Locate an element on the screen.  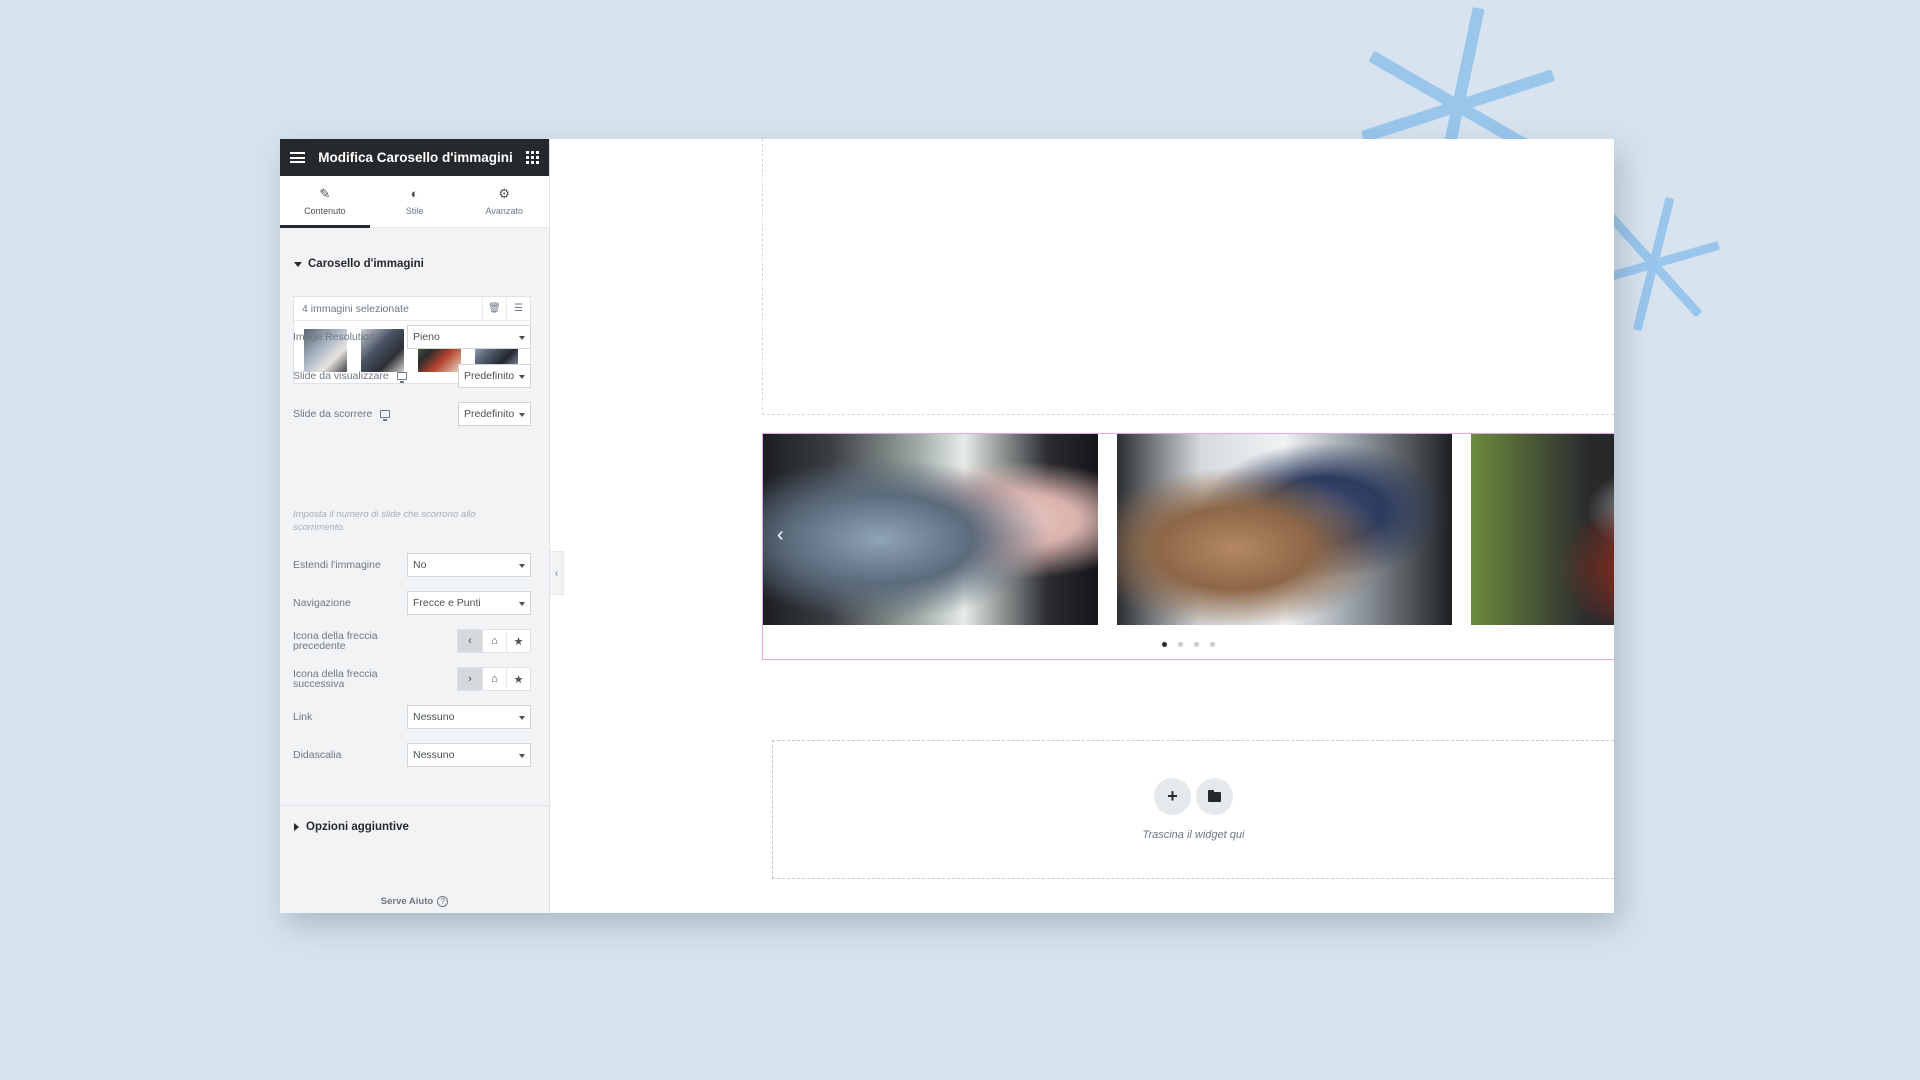
carousel-pagination is located at coordinates (1188, 644).